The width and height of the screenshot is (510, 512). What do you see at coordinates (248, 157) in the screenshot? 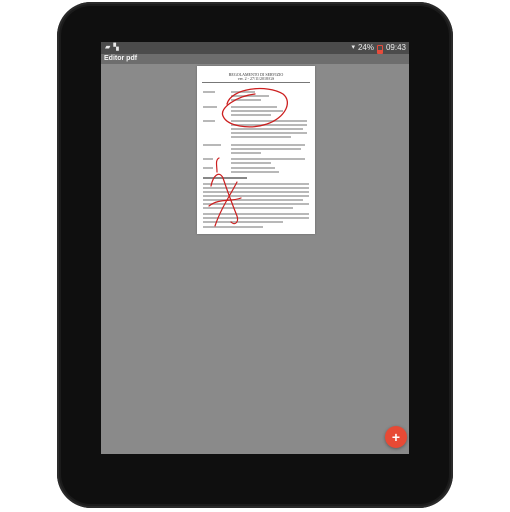
I see `ink-annotations` at bounding box center [248, 157].